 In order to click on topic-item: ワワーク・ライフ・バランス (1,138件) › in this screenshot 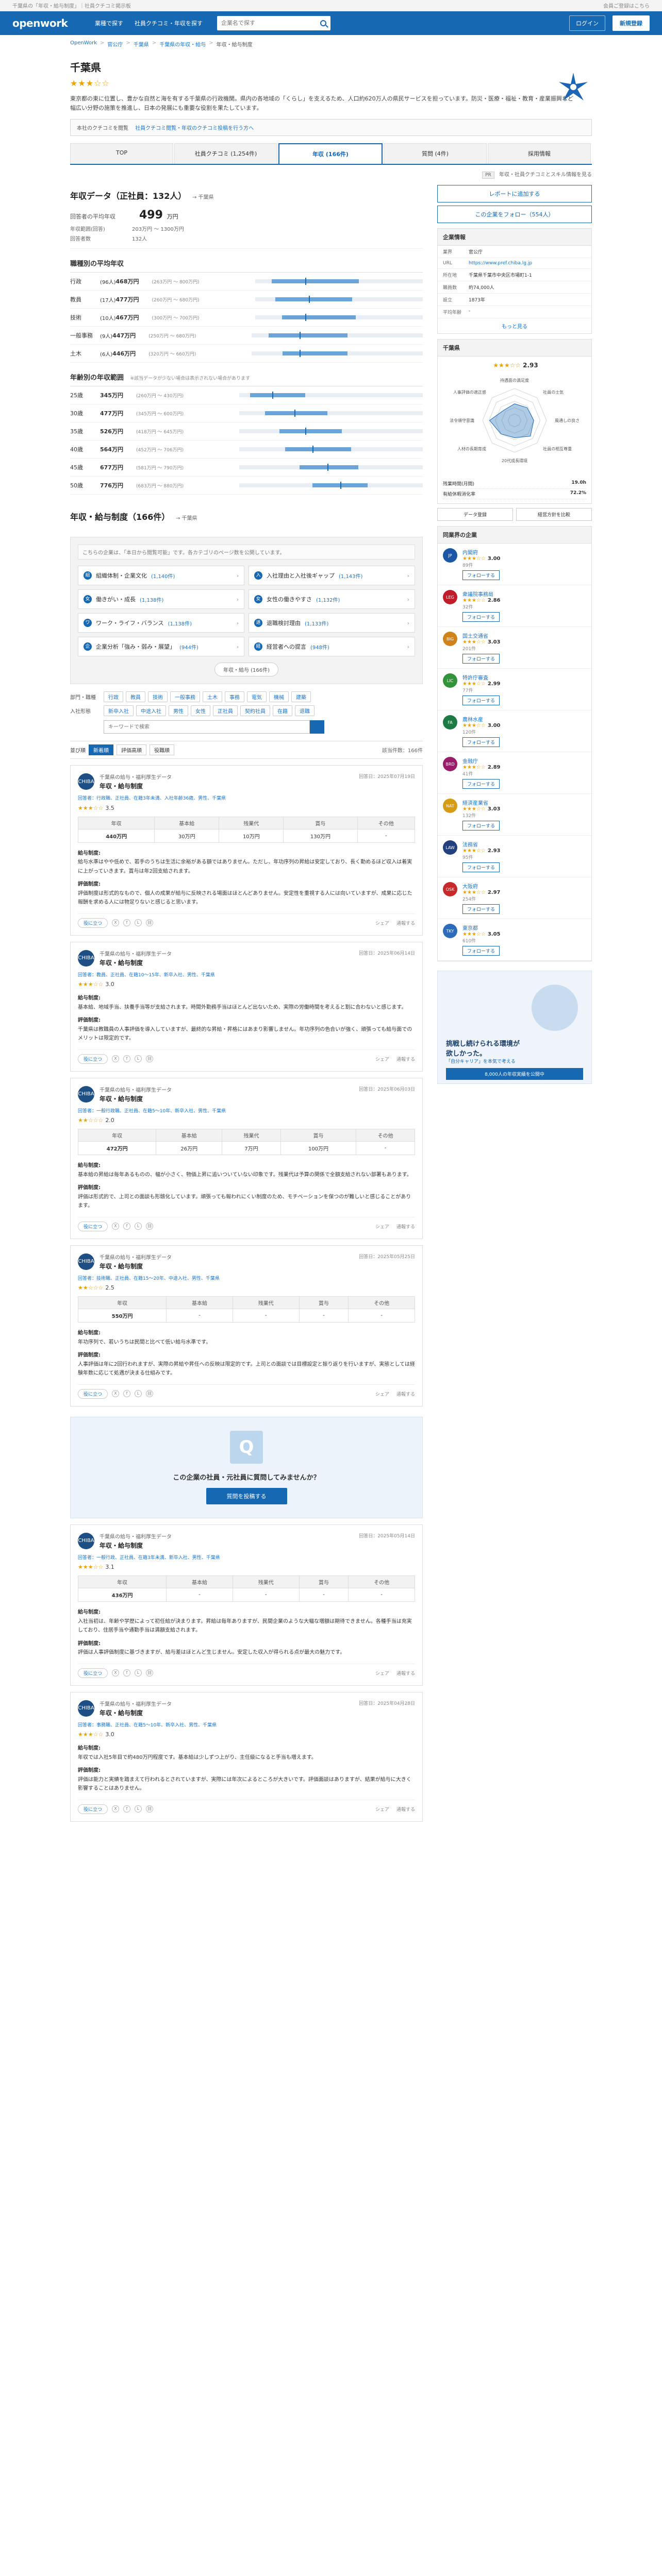, I will do `click(161, 623)`.